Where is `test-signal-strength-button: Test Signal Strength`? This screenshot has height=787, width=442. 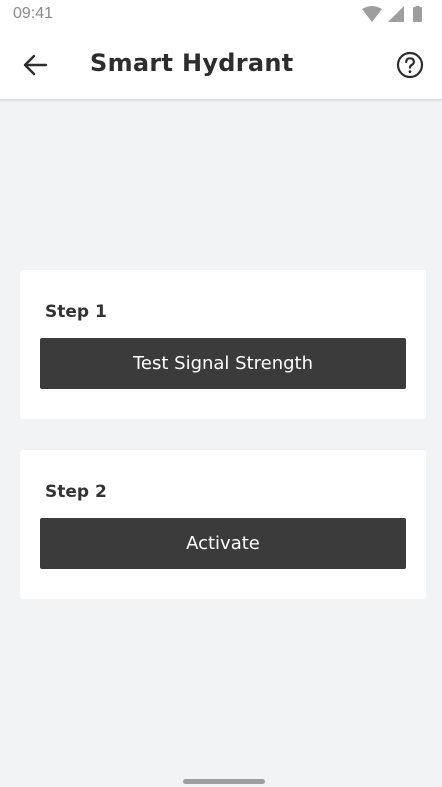 test-signal-strength-button: Test Signal Strength is located at coordinates (223, 363).